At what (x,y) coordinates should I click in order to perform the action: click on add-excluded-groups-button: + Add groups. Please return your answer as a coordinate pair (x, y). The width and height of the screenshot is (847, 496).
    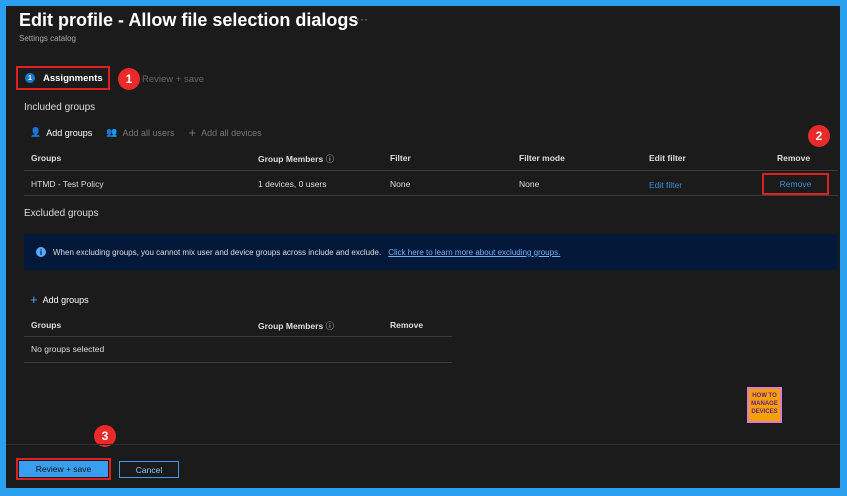
    Looking at the image, I should click on (59, 299).